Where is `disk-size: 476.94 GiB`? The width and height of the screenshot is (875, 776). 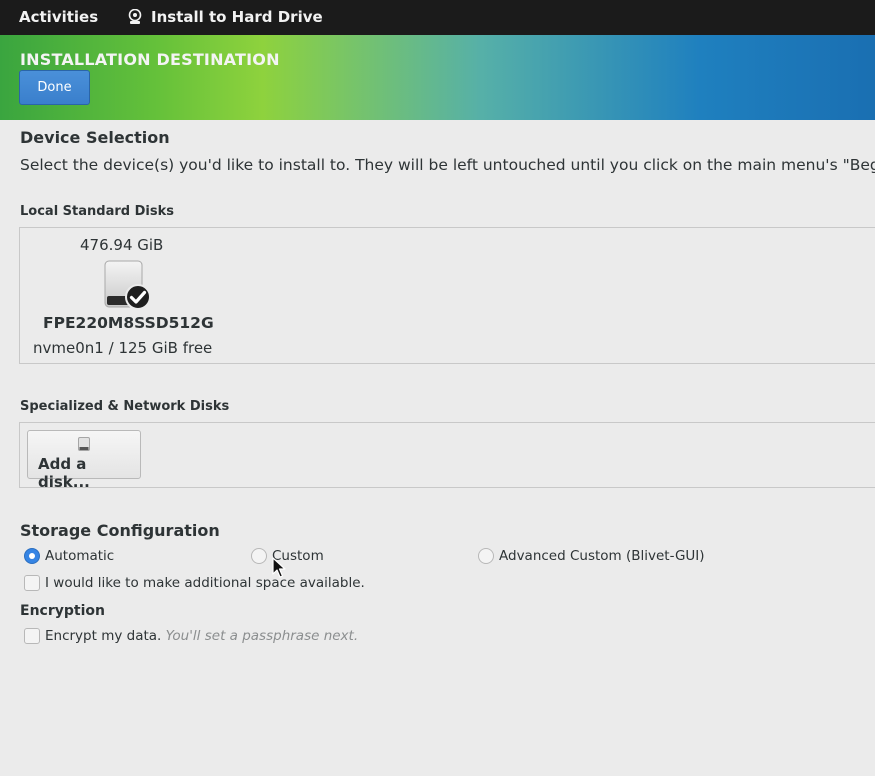 disk-size: 476.94 GiB is located at coordinates (121, 245).